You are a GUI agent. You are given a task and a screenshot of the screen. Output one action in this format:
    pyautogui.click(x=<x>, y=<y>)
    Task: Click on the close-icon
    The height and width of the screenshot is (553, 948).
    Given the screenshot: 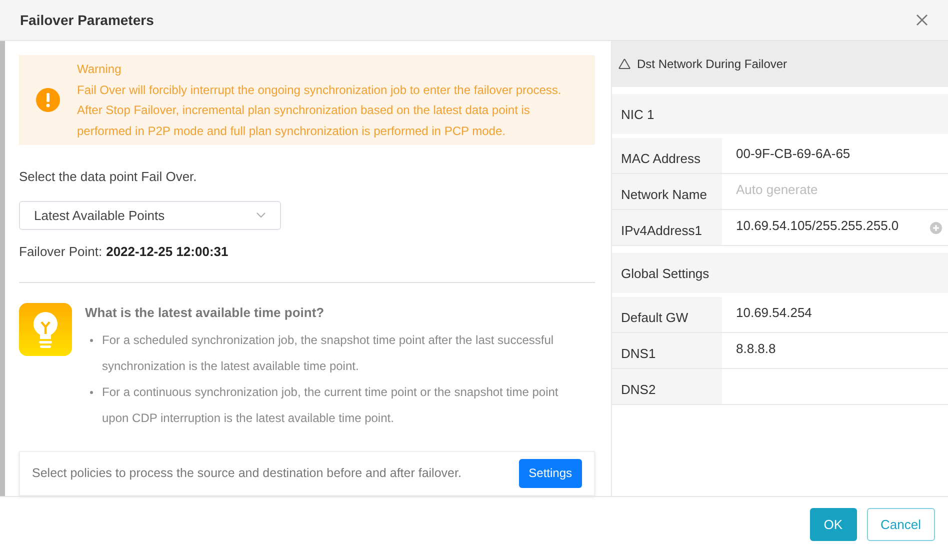 What is the action you would take?
    pyautogui.click(x=922, y=20)
    